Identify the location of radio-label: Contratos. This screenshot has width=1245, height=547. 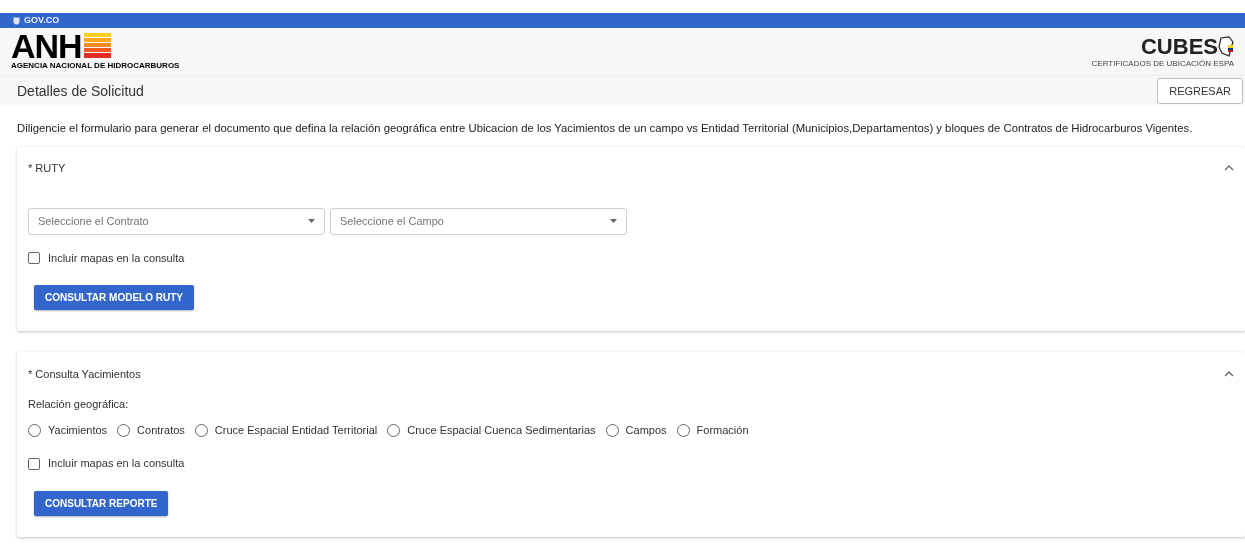
(161, 430).